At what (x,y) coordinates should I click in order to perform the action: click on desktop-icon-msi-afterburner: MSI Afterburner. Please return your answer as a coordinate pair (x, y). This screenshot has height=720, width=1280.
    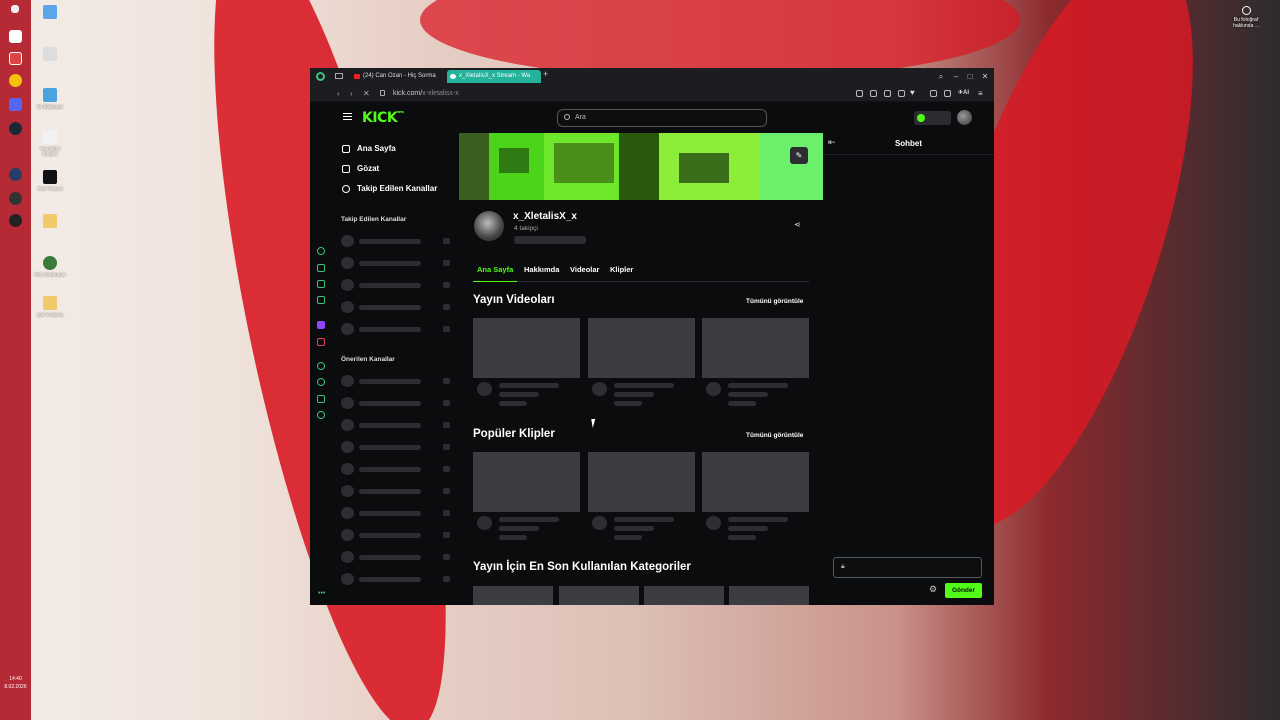
    Looking at the image, I should click on (50, 266).